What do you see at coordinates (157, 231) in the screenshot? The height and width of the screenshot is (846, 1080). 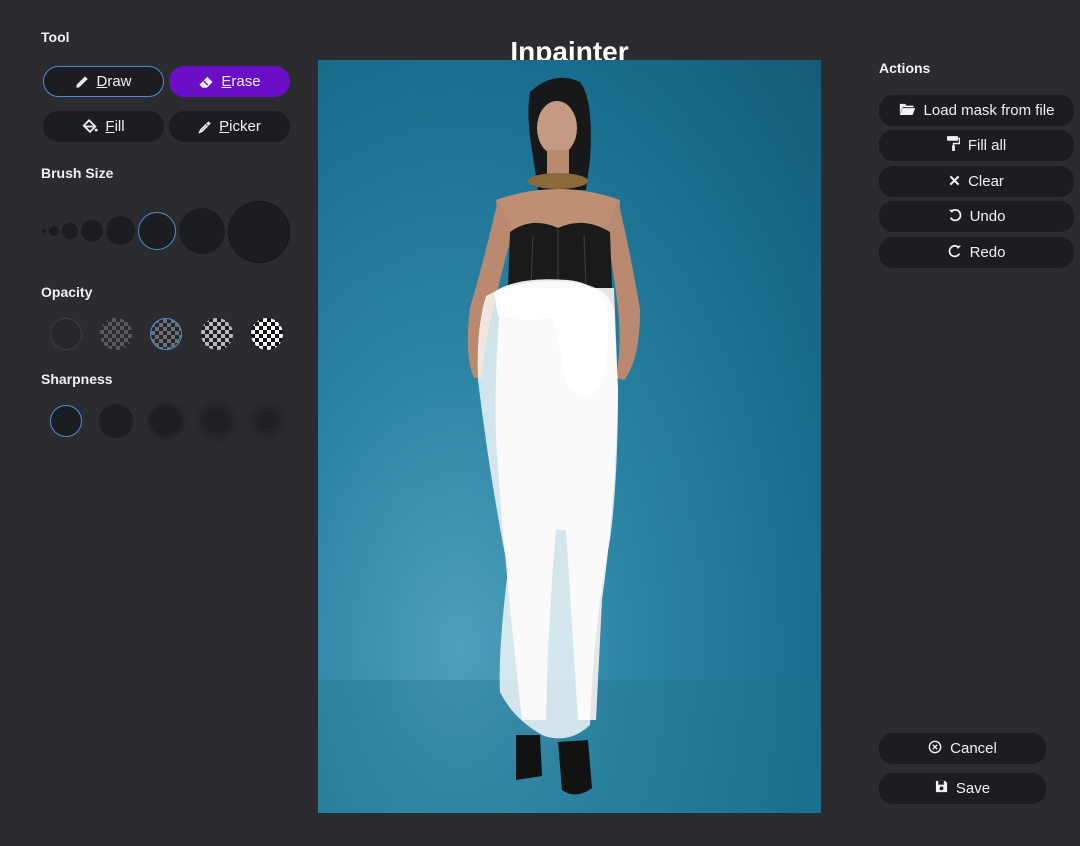 I see `brush-size-option-selected` at bounding box center [157, 231].